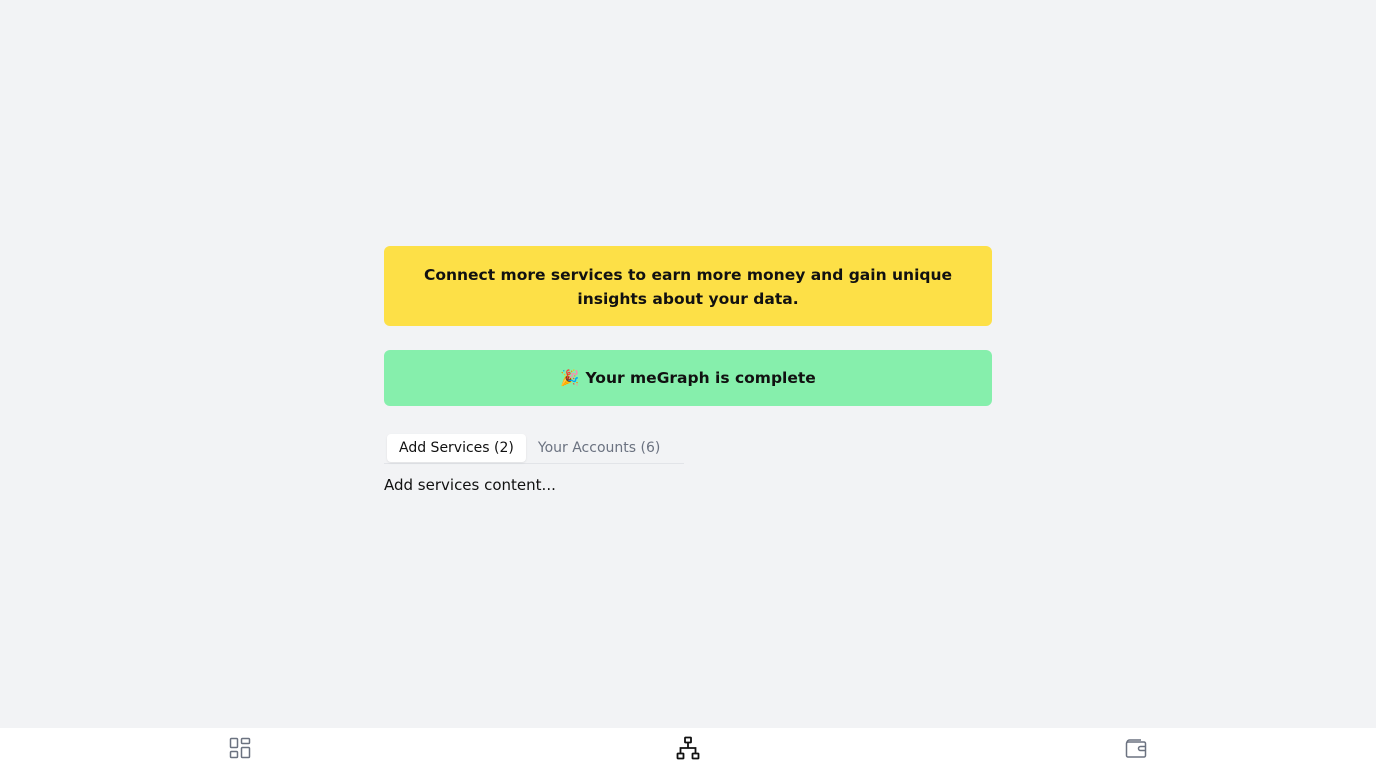  I want to click on nav-graph-button, so click(688, 748).